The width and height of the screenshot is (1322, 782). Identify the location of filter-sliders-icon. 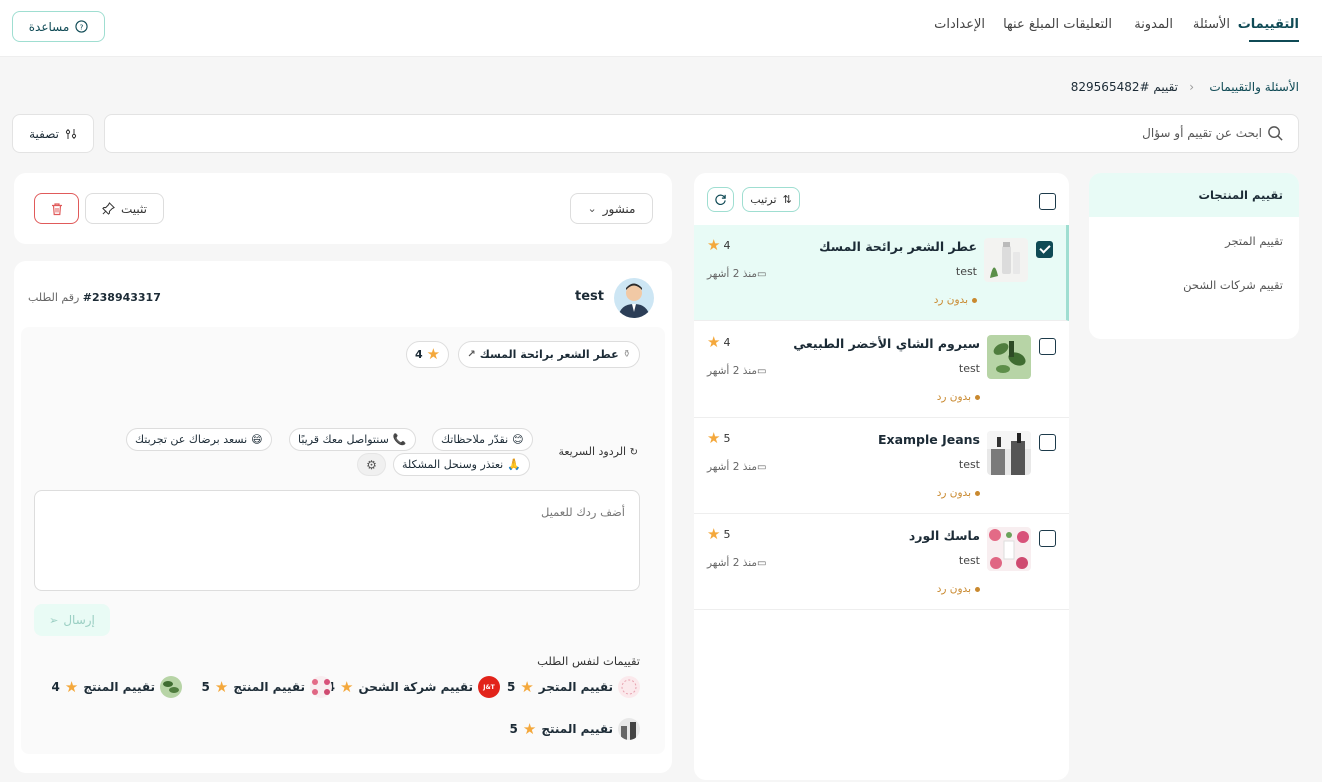
(71, 133).